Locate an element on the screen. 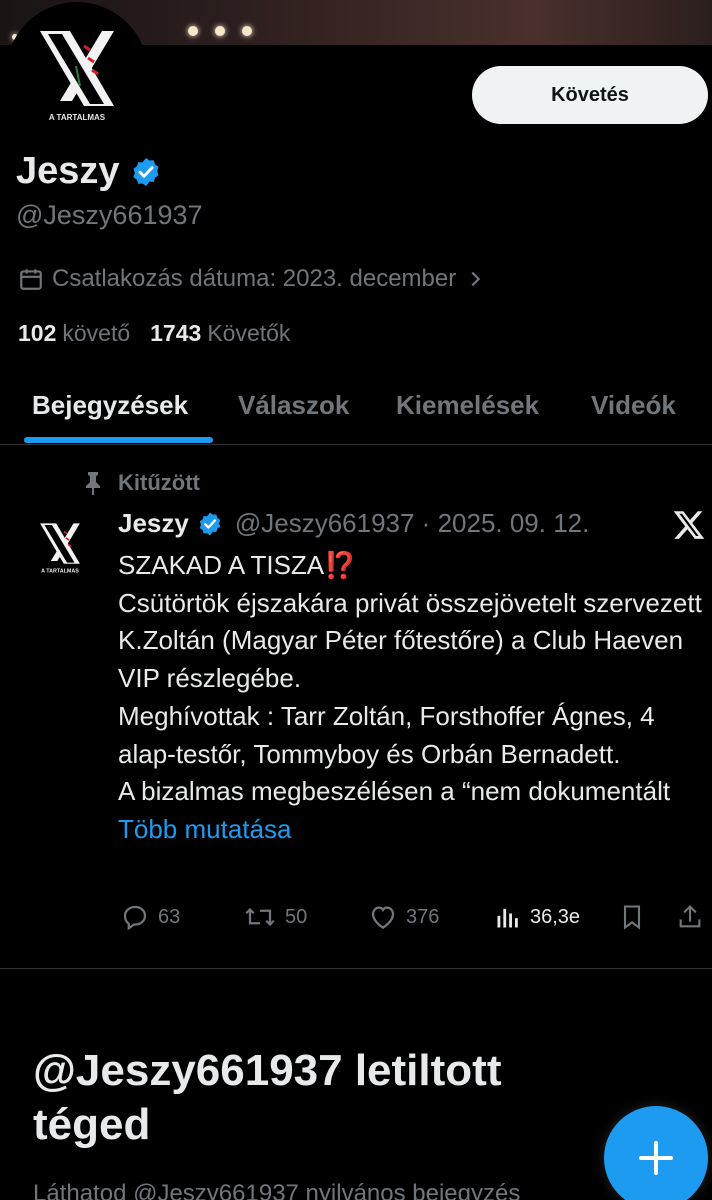 This screenshot has width=712, height=1200. tab-posts: Bejegyzések is located at coordinates (110, 405).